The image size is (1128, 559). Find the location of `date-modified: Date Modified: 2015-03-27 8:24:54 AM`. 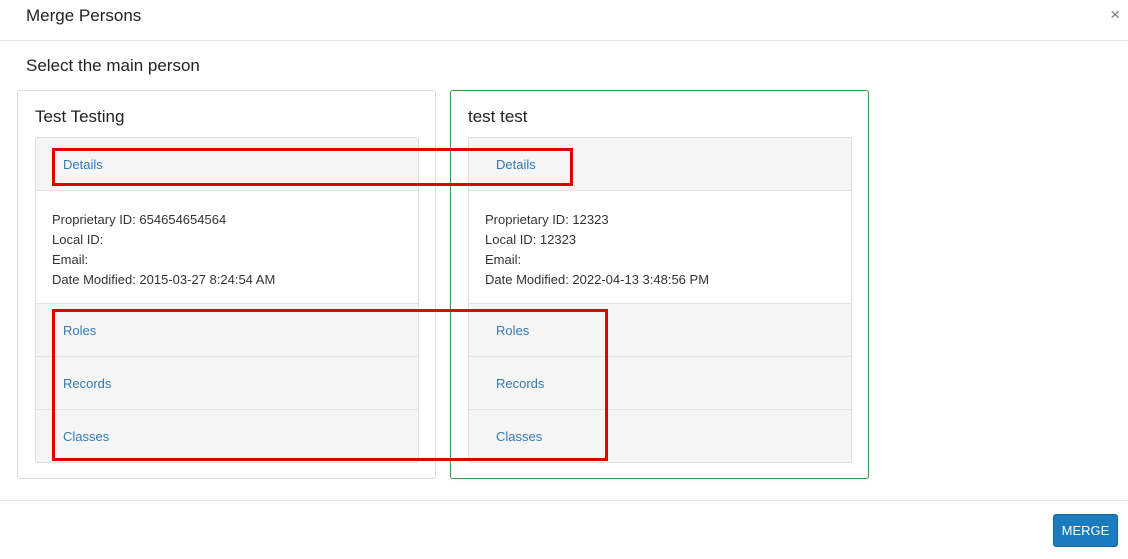

date-modified: Date Modified: 2015-03-27 8:24:54 AM is located at coordinates (164, 279).